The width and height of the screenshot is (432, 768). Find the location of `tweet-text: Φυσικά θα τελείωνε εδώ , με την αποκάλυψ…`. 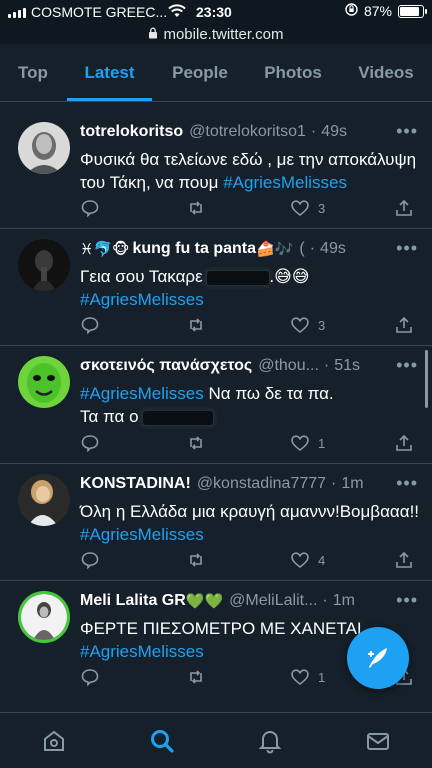

tweet-text: Φυσικά θα τελείωνε εδώ , με την αποκάλυψ… is located at coordinates (250, 171).